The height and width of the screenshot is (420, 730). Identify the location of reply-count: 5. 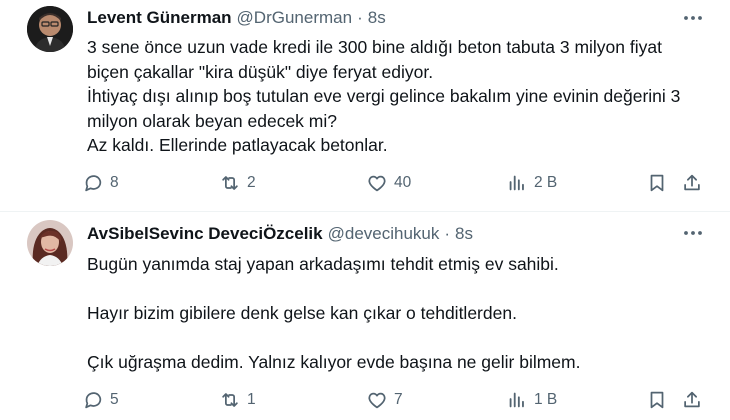
(114, 399).